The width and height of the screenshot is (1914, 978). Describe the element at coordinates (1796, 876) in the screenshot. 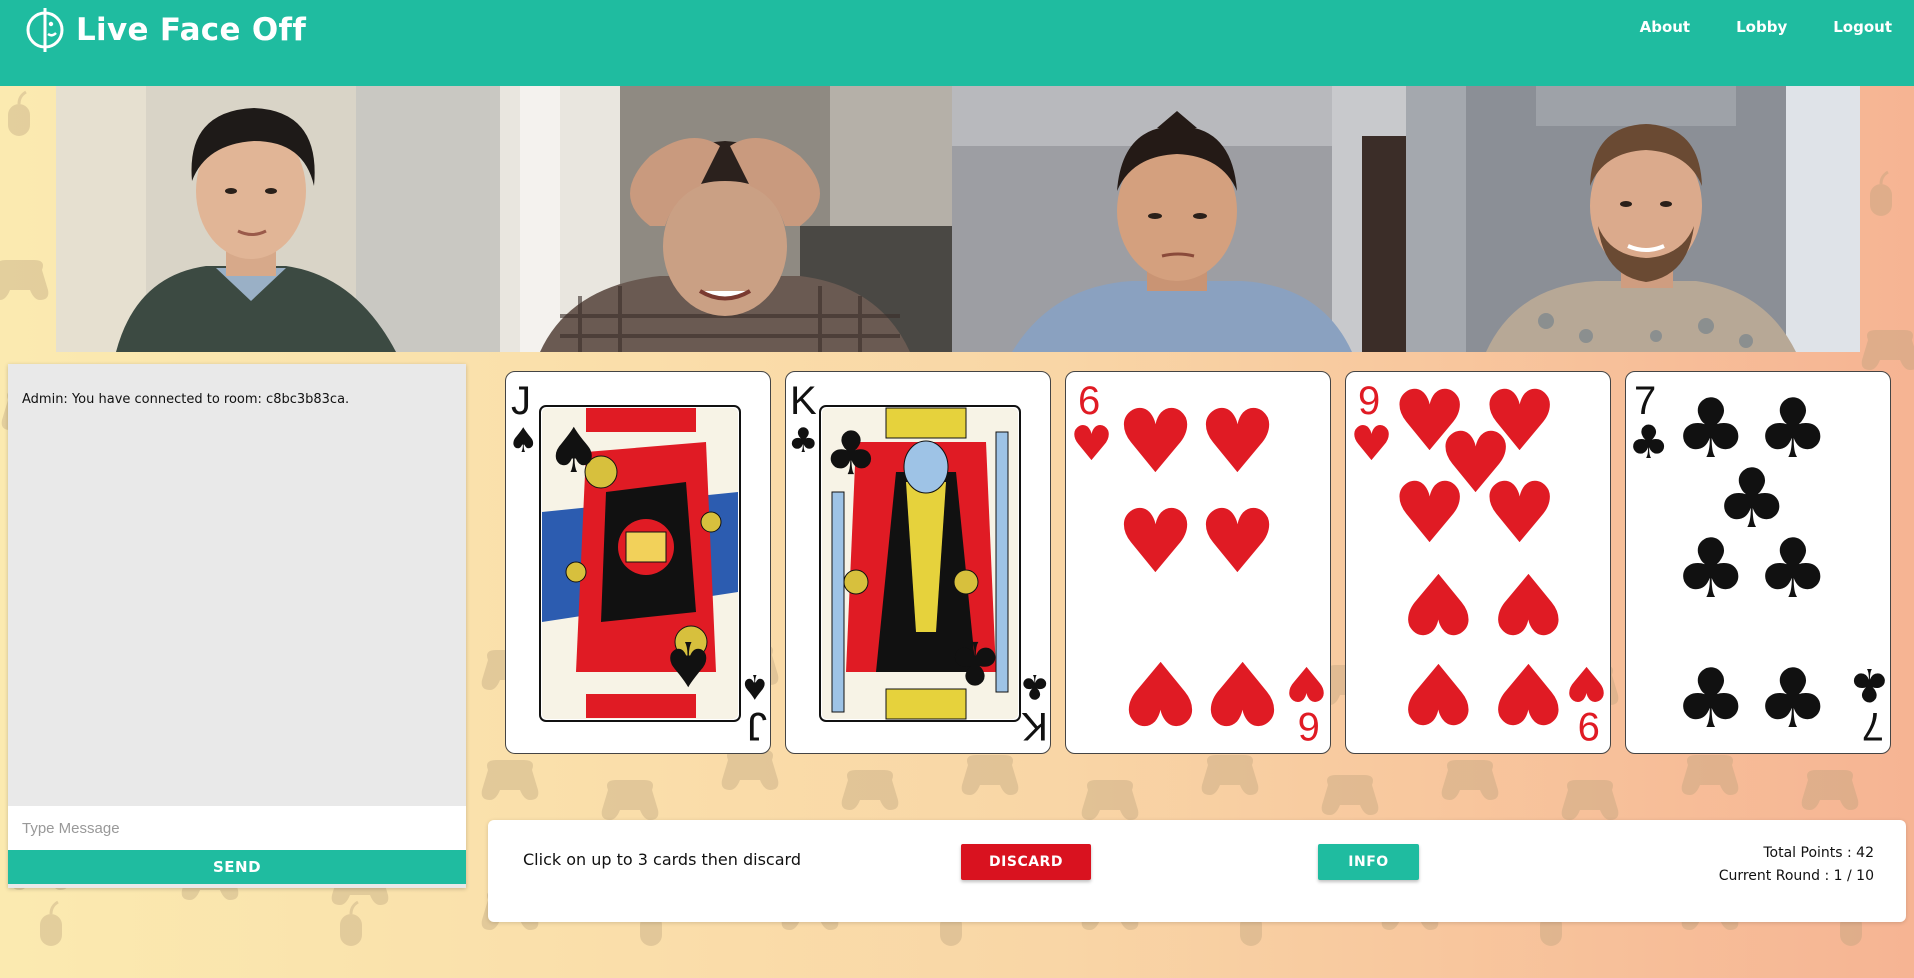

I see `current-round: Current Round : 1 / 10` at that location.